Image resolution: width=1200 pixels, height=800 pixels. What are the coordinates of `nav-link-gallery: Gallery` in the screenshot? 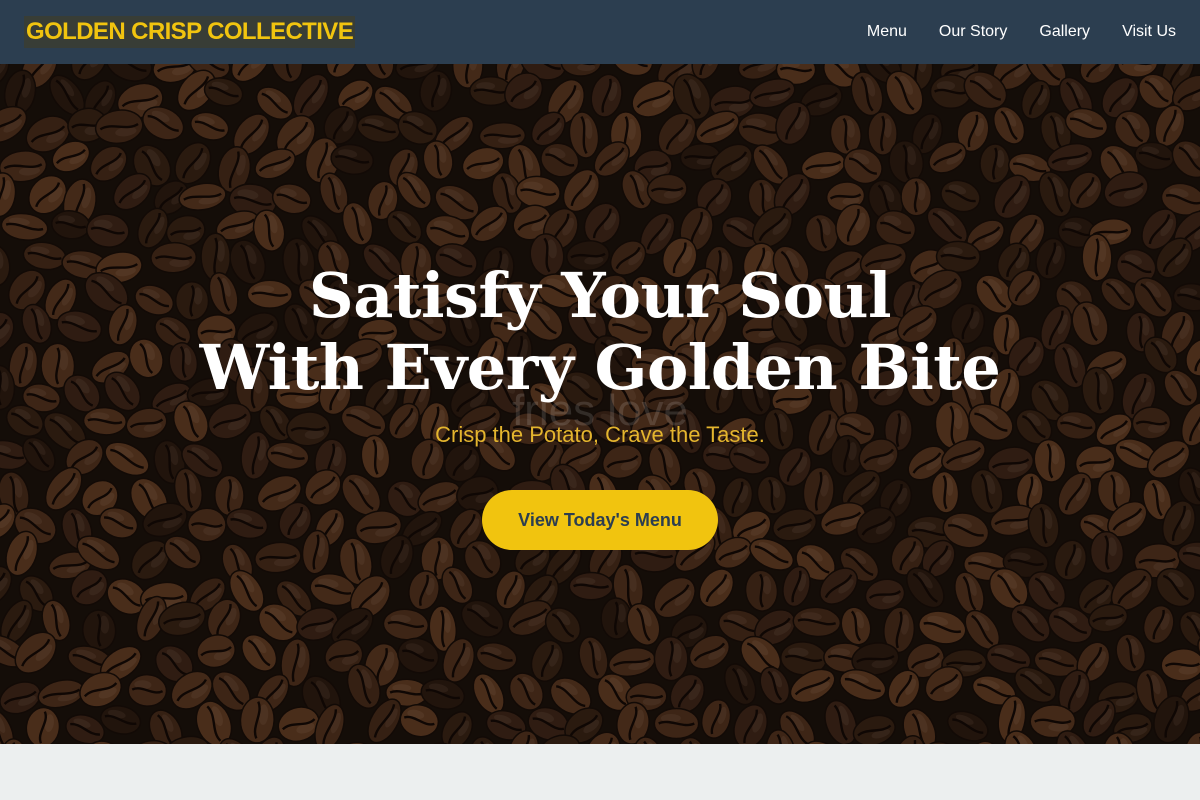 It's located at (1064, 32).